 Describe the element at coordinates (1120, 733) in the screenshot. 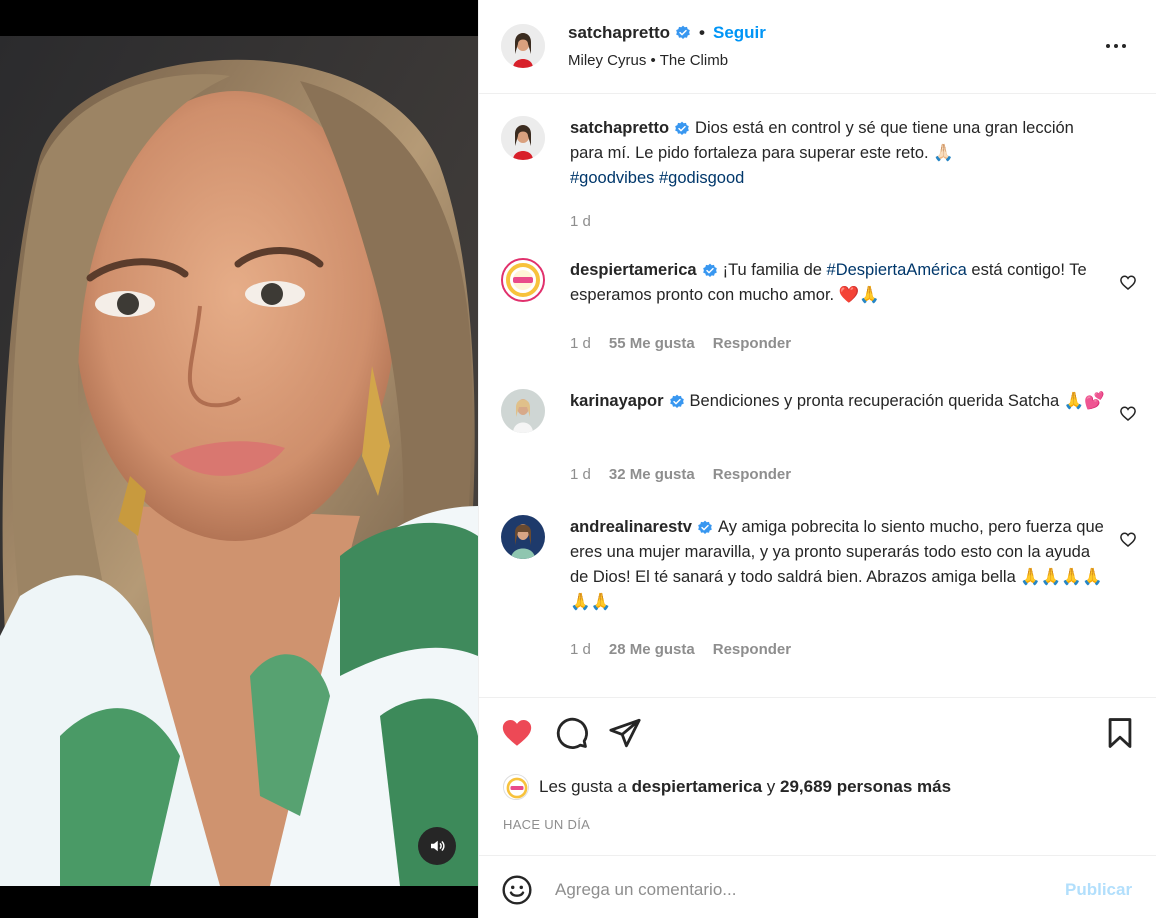

I see `bookmark-icon` at that location.